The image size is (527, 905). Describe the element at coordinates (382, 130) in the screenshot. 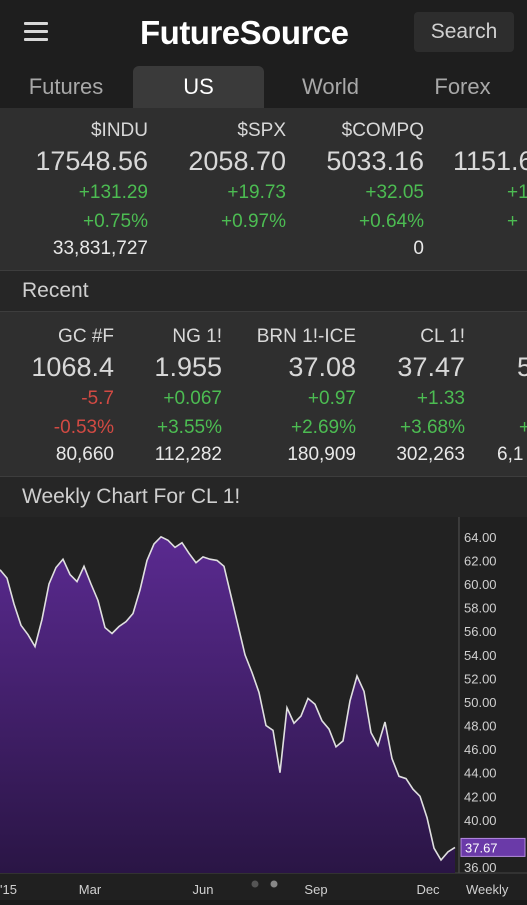

I see `quote-symbol: $COMPQ` at that location.